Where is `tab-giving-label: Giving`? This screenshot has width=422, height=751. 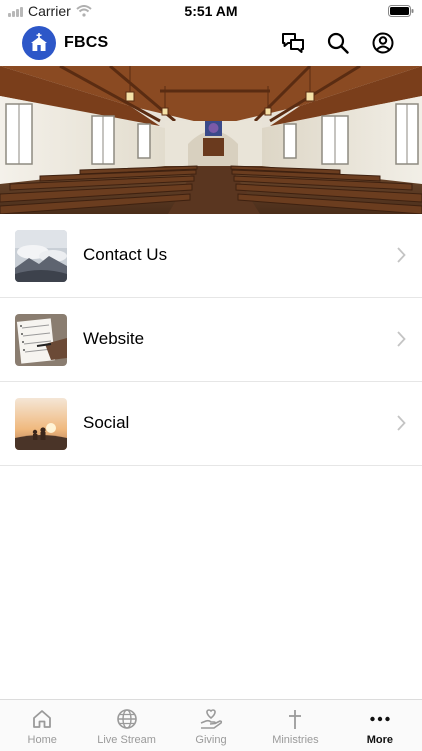 tab-giving-label: Giving is located at coordinates (211, 740).